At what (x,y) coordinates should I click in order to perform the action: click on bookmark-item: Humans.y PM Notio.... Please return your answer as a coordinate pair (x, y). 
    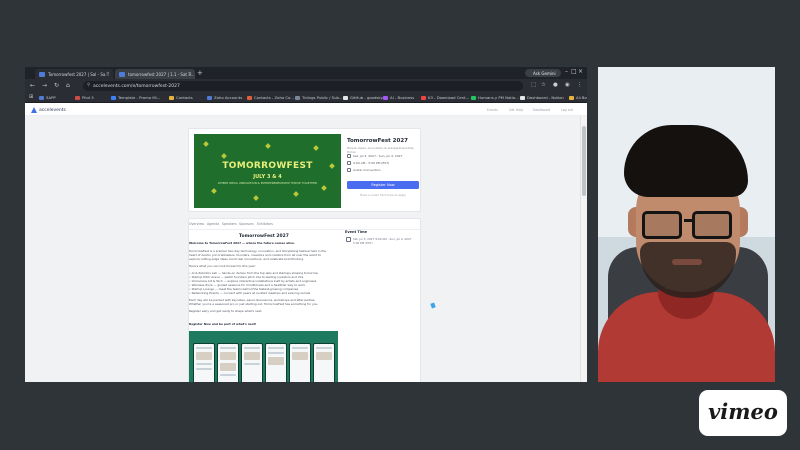
    Looking at the image, I should click on (495, 98).